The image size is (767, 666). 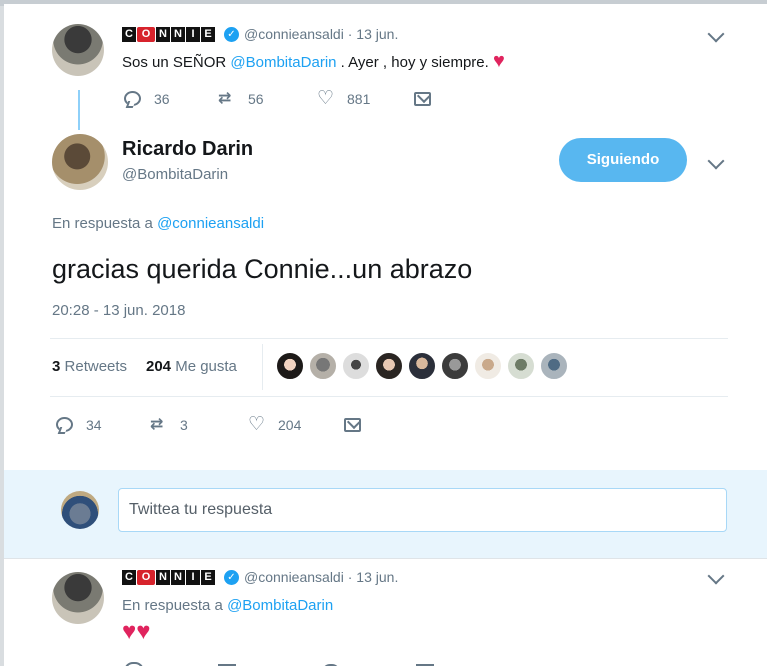 I want to click on tweet3-handle: @connieansaldi, so click(x=294, y=577).